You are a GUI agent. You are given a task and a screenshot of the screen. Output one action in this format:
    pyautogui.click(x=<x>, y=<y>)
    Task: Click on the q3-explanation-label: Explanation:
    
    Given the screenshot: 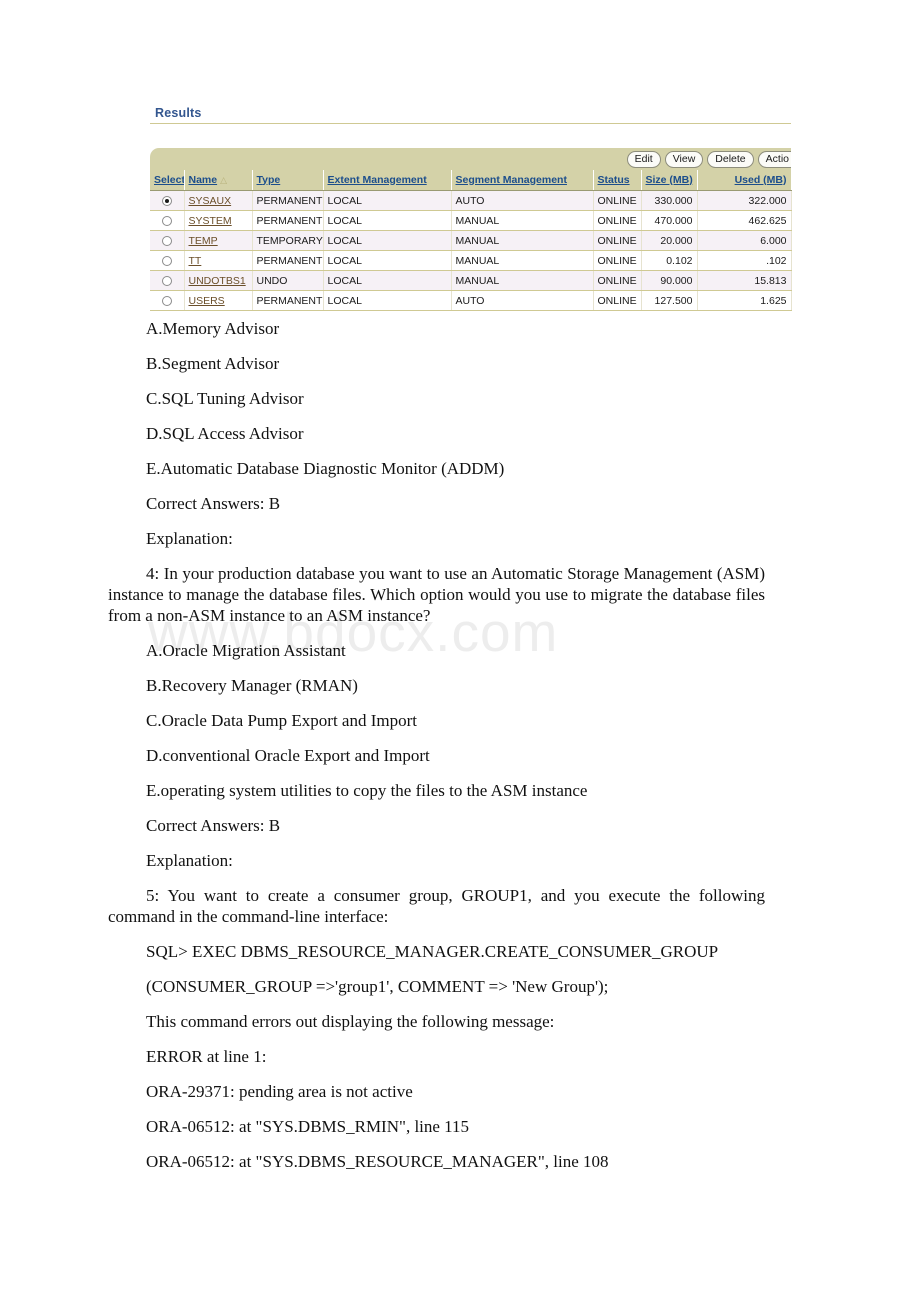 What is the action you would take?
    pyautogui.click(x=189, y=538)
    